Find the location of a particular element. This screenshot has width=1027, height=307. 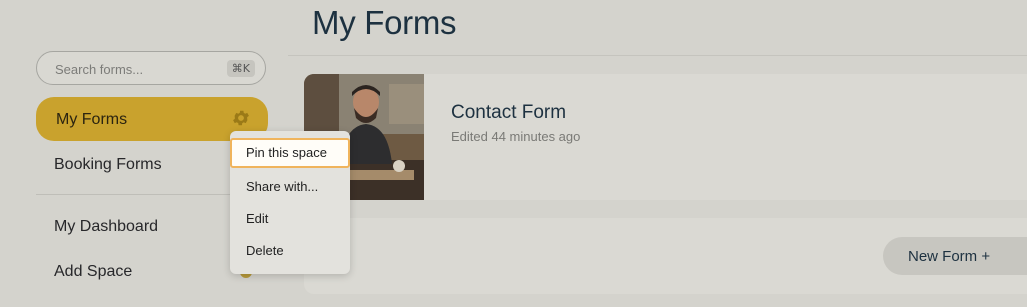

search-shortcut-badge: ⌘K is located at coordinates (240, 68).